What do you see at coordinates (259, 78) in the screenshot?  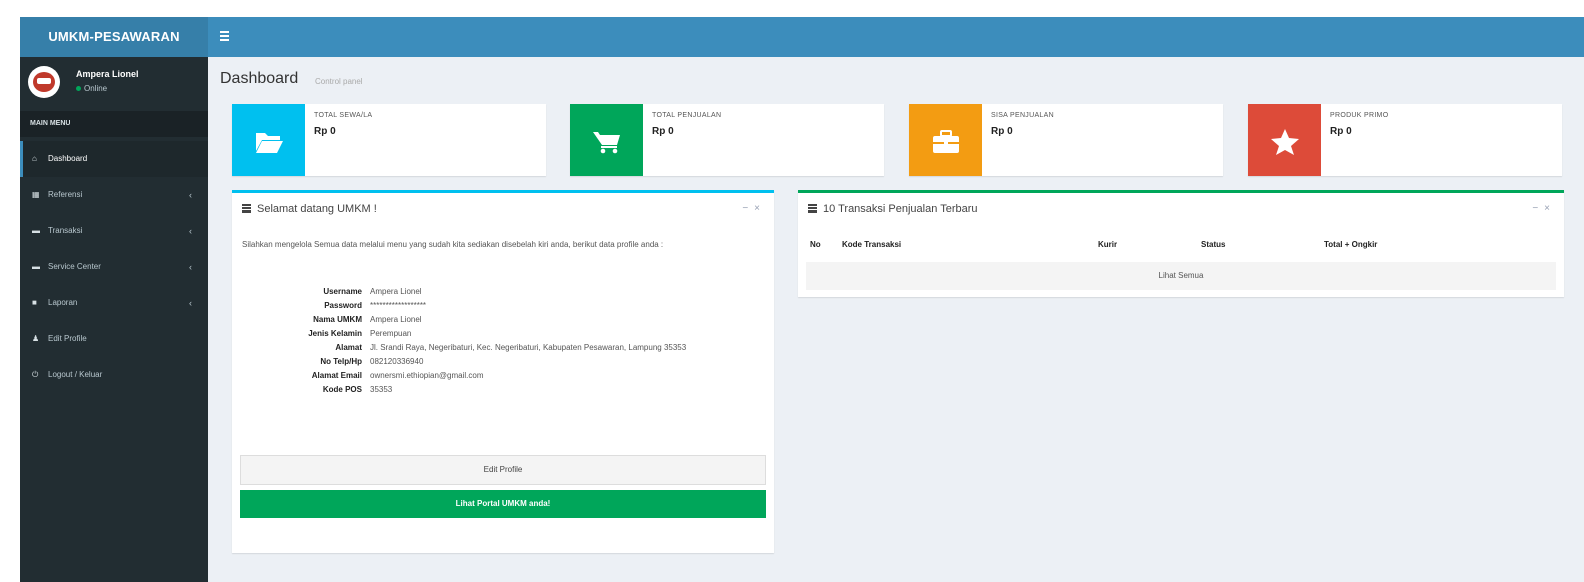 I see `page-title: Dashboard` at bounding box center [259, 78].